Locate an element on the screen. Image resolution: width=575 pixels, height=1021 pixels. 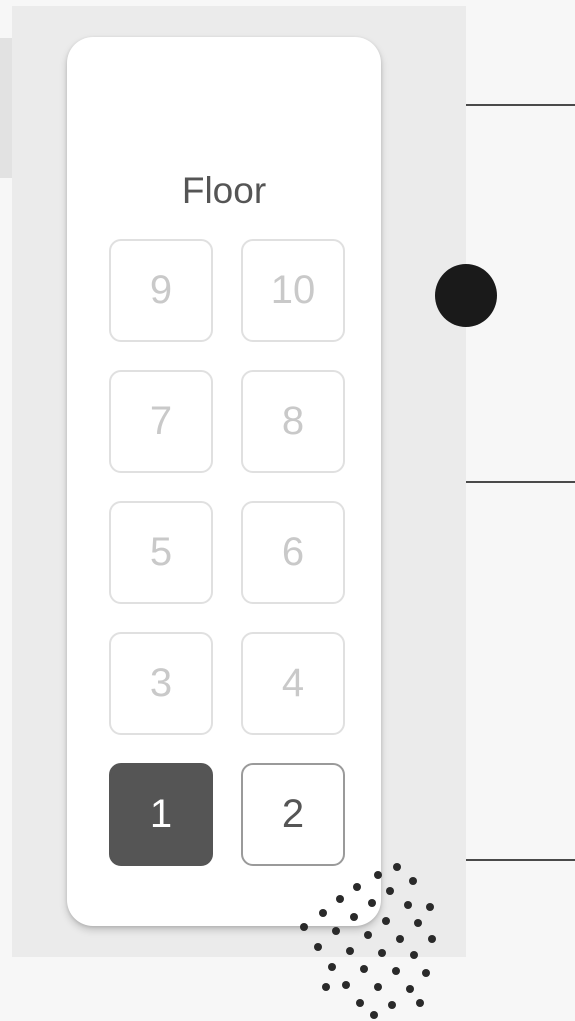
floor-button-8: 8 is located at coordinates (293, 421).